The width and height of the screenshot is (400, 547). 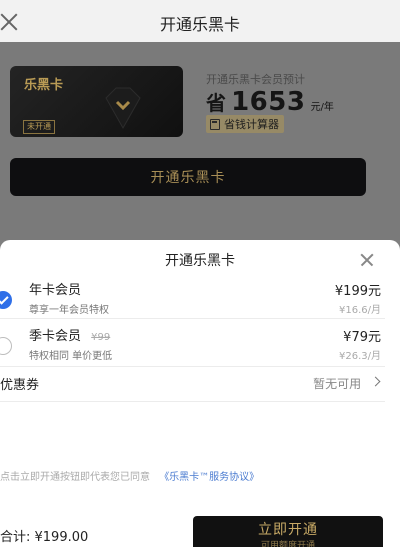 I want to click on open-card-button: 开通乐黑卡, so click(x=188, y=177).